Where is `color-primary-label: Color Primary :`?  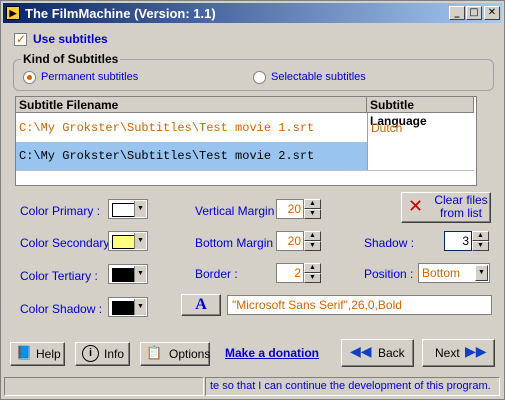 color-primary-label: Color Primary : is located at coordinates (60, 211).